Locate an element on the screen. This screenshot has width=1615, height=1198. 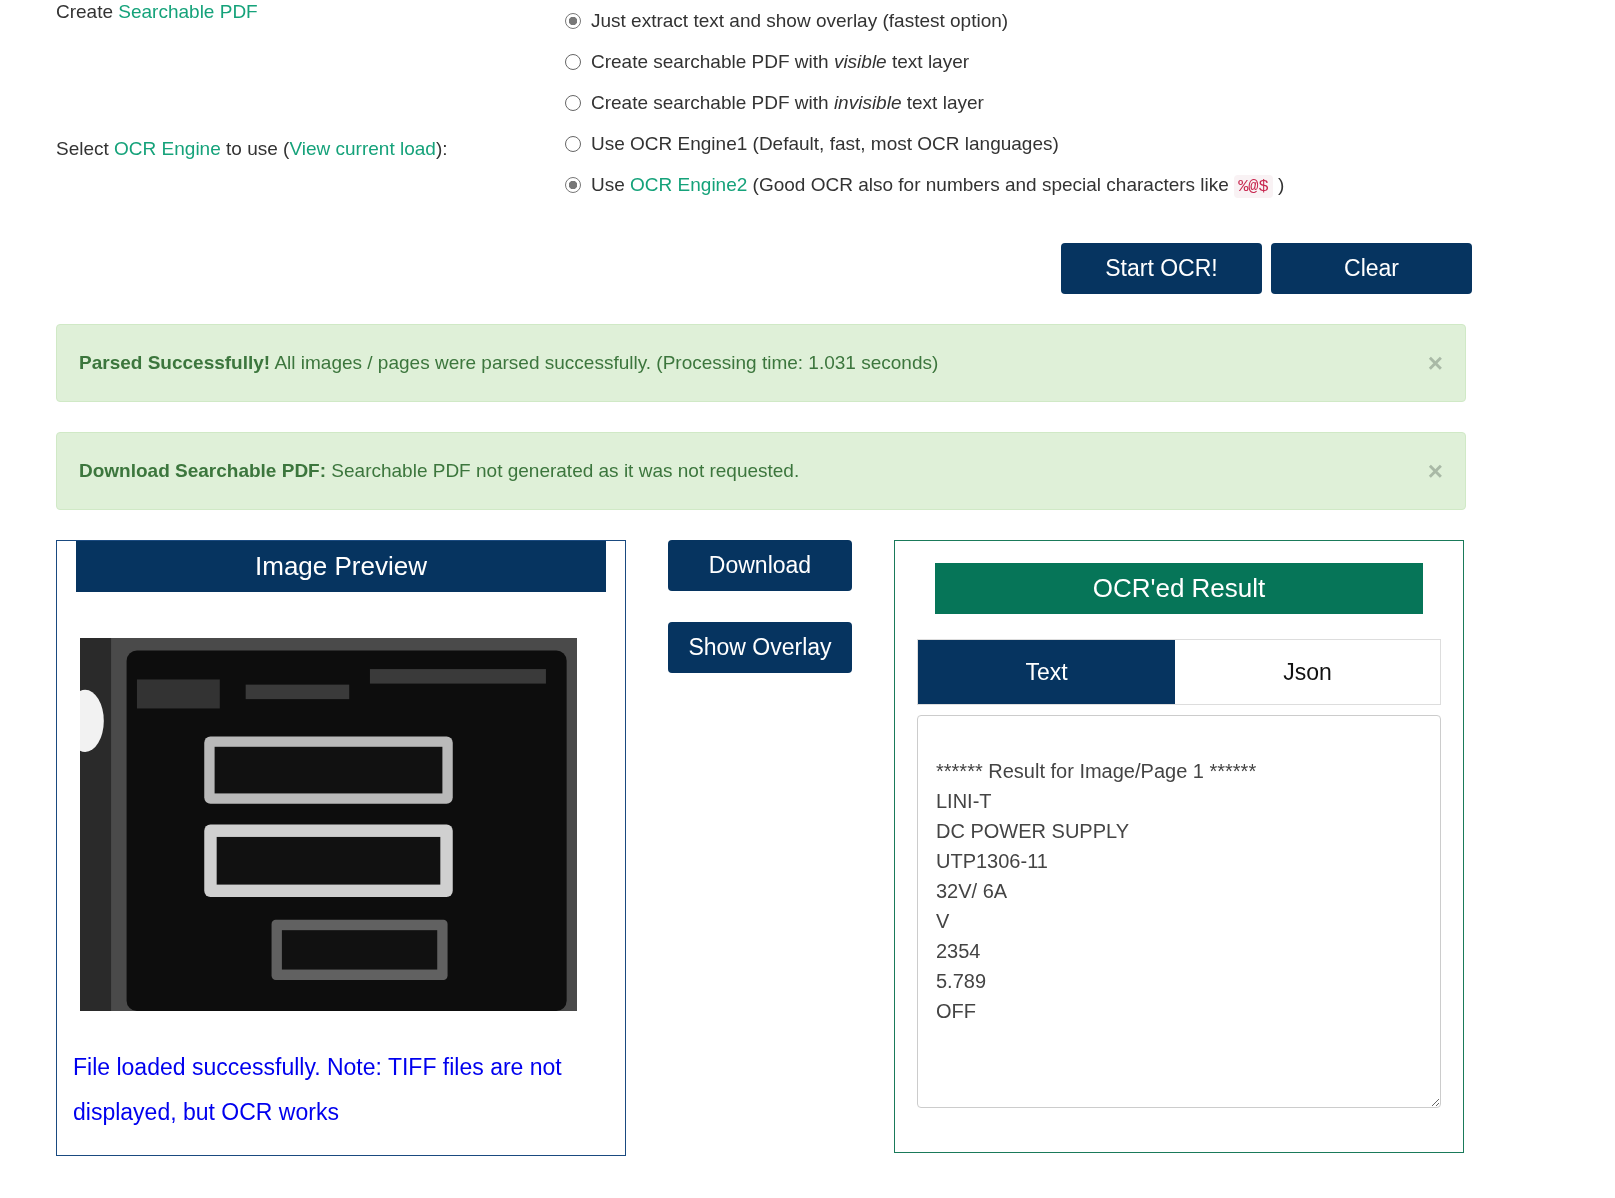
action-button: Show Overlay is located at coordinates (760, 647).